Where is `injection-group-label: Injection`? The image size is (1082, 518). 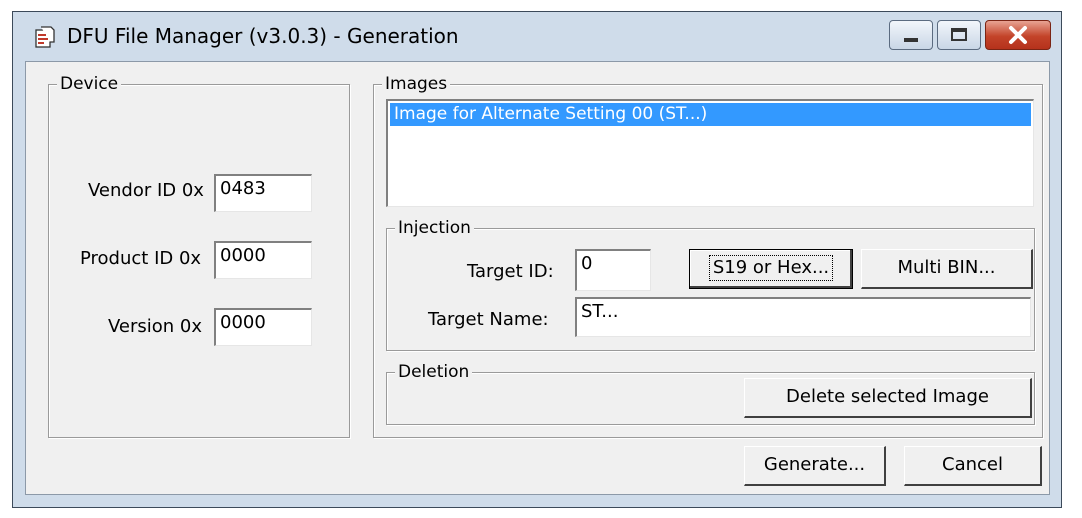 injection-group-label: Injection is located at coordinates (434, 228).